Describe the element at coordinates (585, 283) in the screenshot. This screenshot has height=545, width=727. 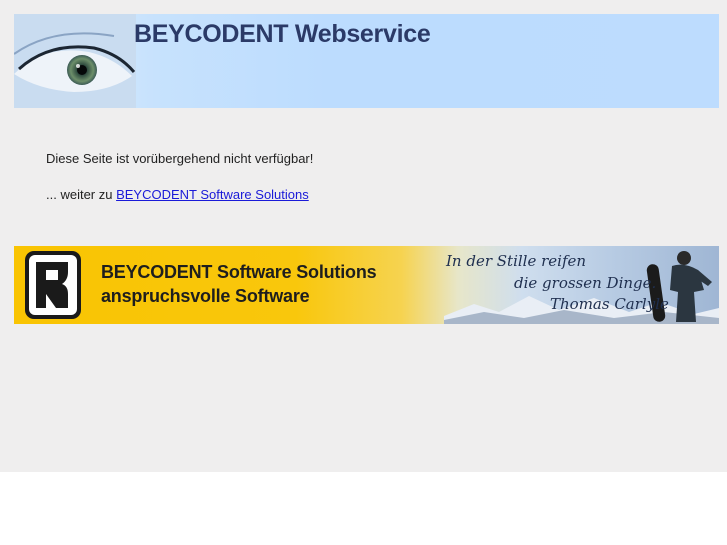
I see `quote-line-2: die grossen Dinge.` at that location.